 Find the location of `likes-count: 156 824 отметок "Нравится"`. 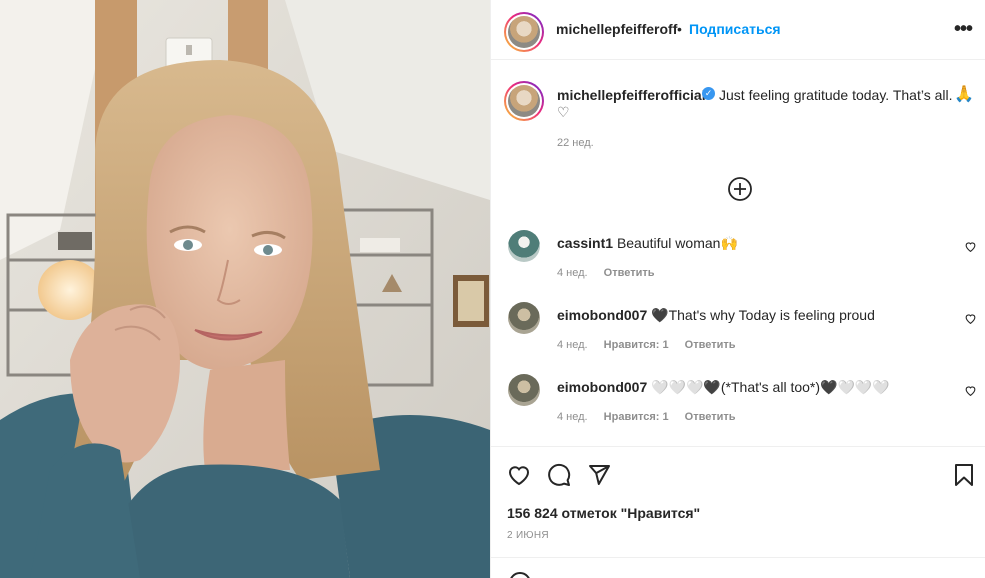

likes-count: 156 824 отметок "Нравится" is located at coordinates (603, 513).